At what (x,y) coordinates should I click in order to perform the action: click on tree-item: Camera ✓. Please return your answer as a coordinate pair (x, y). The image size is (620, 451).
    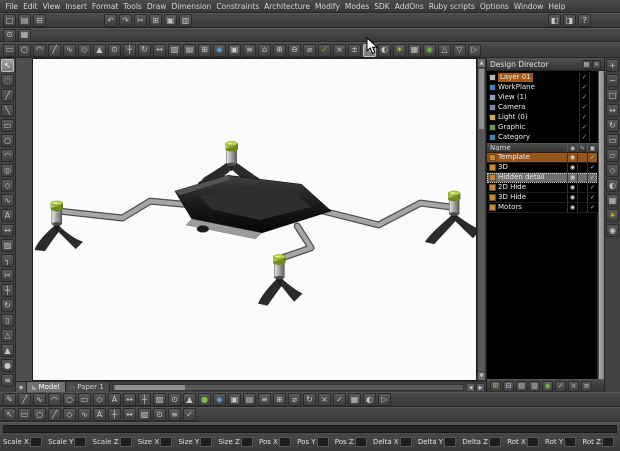
    Looking at the image, I should click on (543, 107).